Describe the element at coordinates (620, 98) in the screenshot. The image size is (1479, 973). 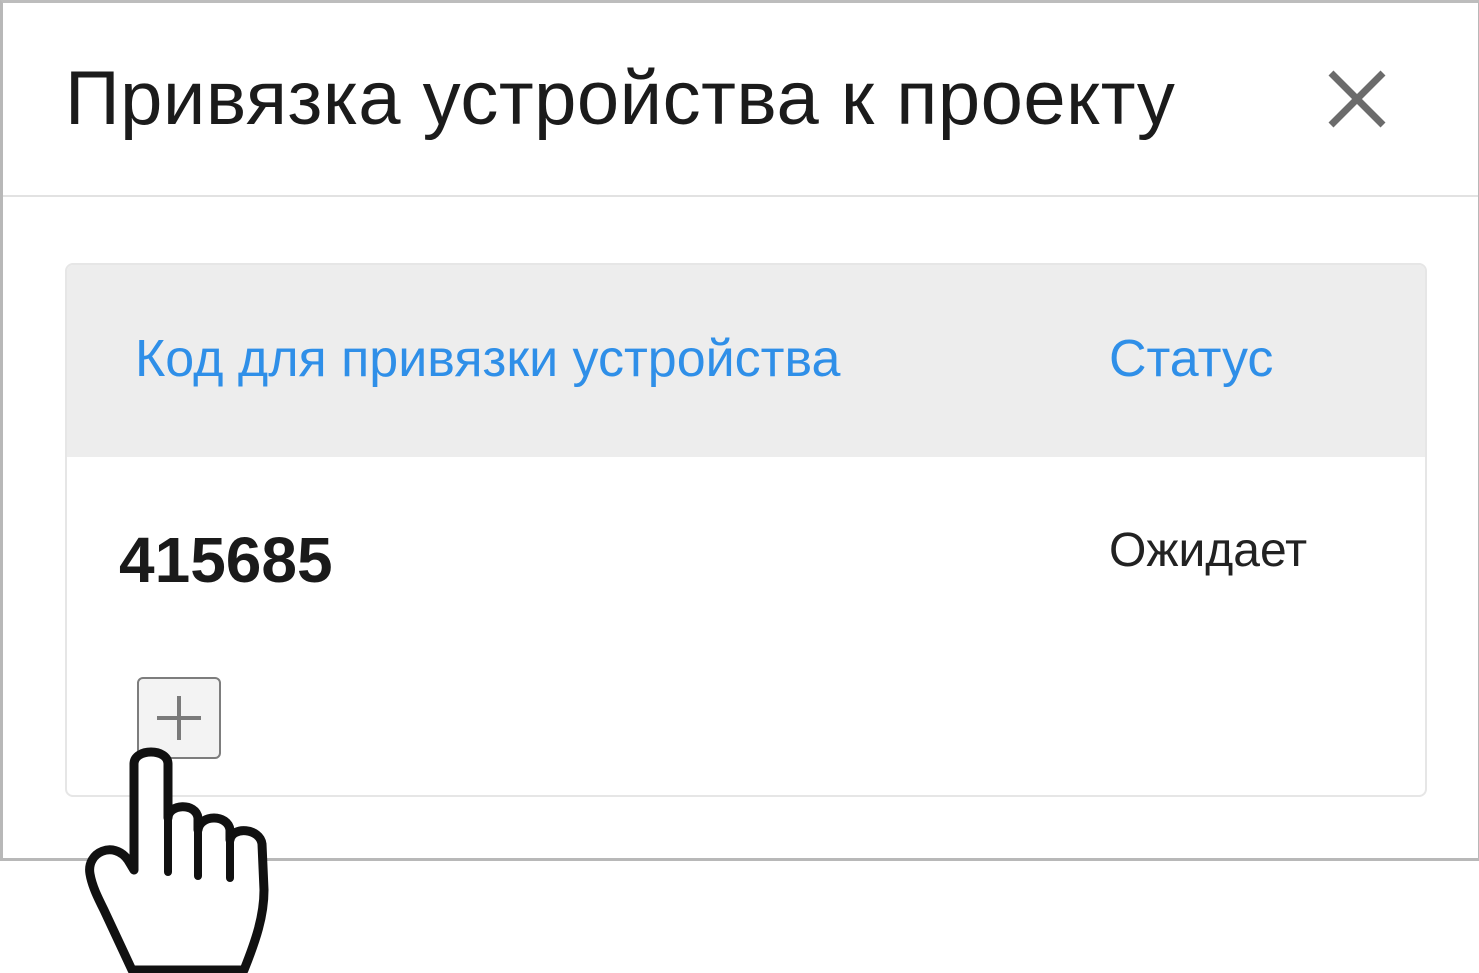
I see `dialog-title: Привязка устройства к проекту` at that location.